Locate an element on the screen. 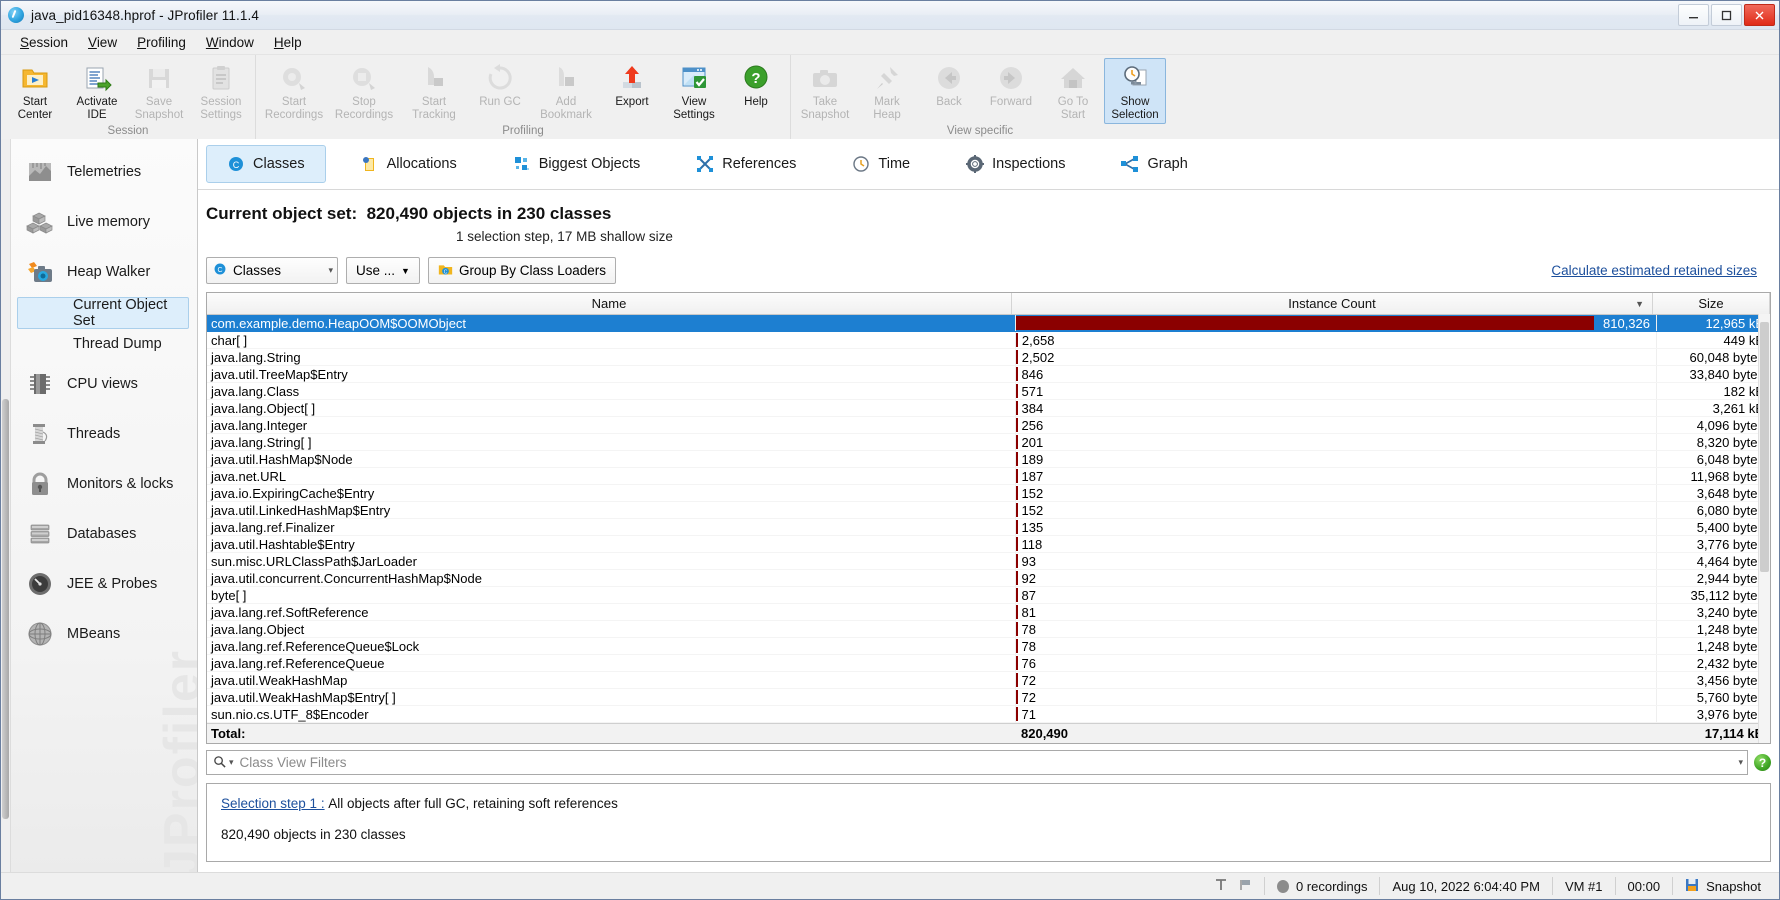 The image size is (1780, 900). sidebar-scrollbar is located at coordinates (6, 505).